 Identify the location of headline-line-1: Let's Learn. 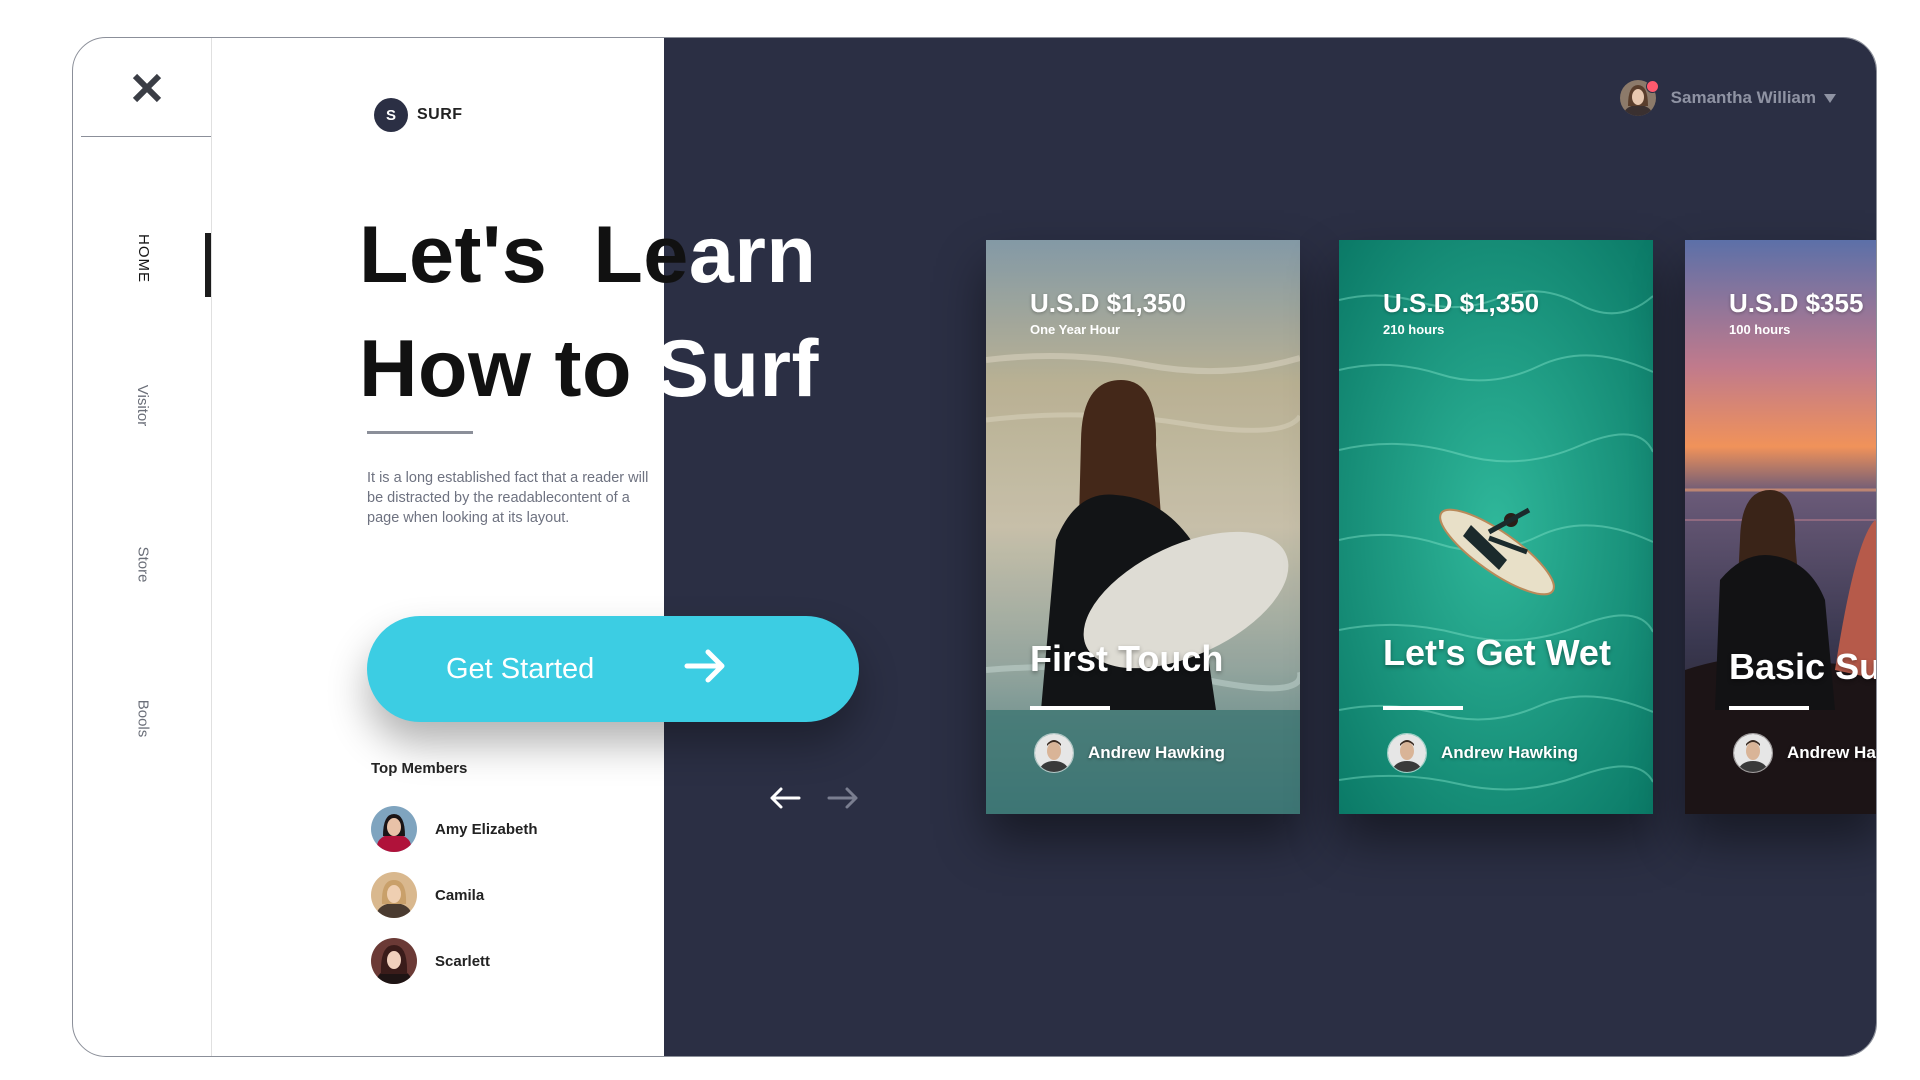
(709, 255).